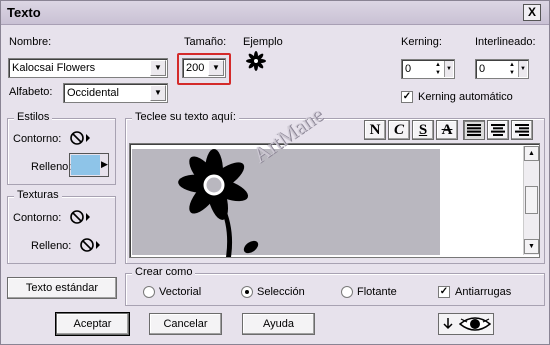 The width and height of the screenshot is (550, 345). Describe the element at coordinates (247, 292) in the screenshot. I see `radio-seleccion` at that location.